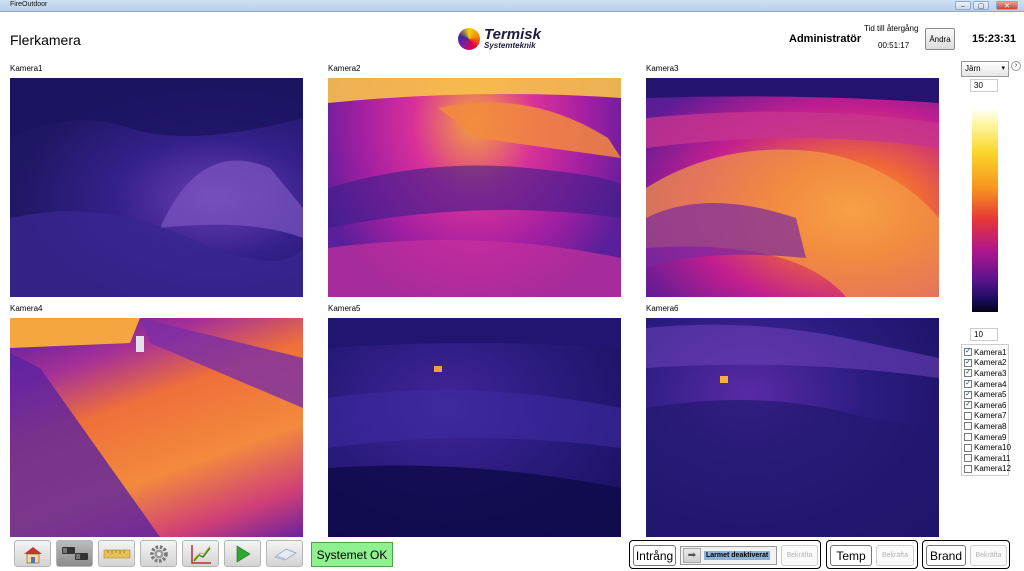 The height and width of the screenshot is (571, 1024). What do you see at coordinates (984, 334) in the screenshot?
I see `scale-min-input: 10` at bounding box center [984, 334].